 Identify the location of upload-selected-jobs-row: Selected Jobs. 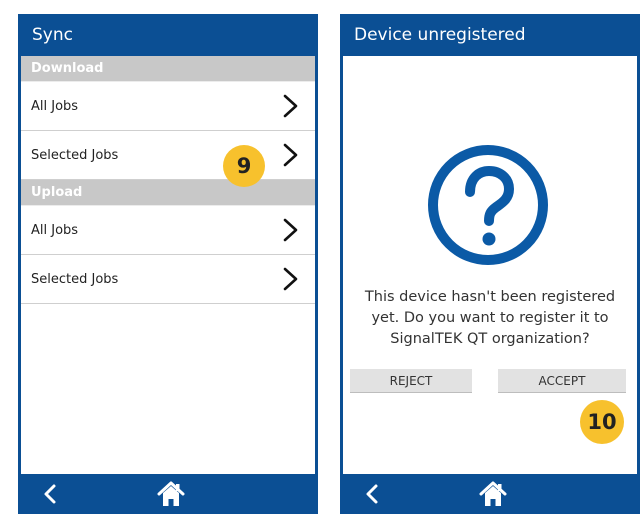
(168, 279).